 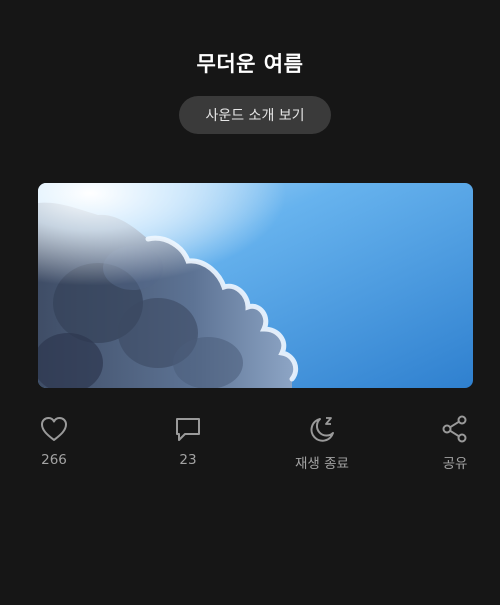 What do you see at coordinates (255, 115) in the screenshot?
I see `sound-intro-button: 사운드 소개 보기` at bounding box center [255, 115].